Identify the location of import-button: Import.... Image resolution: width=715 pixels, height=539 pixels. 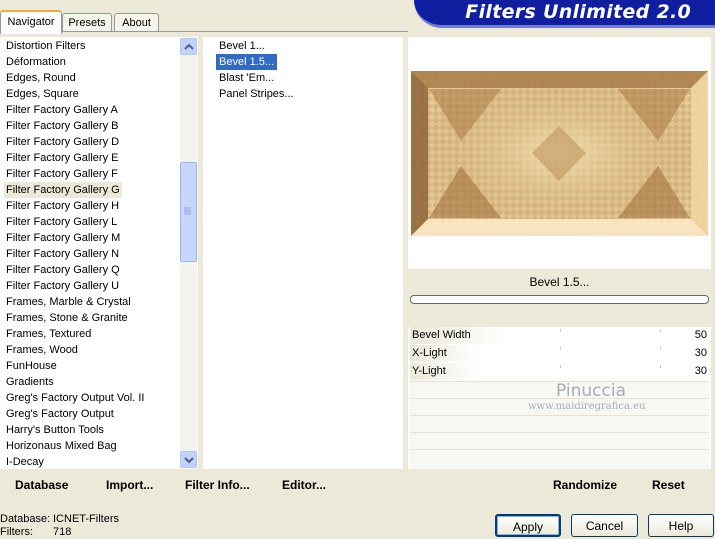
(129, 485).